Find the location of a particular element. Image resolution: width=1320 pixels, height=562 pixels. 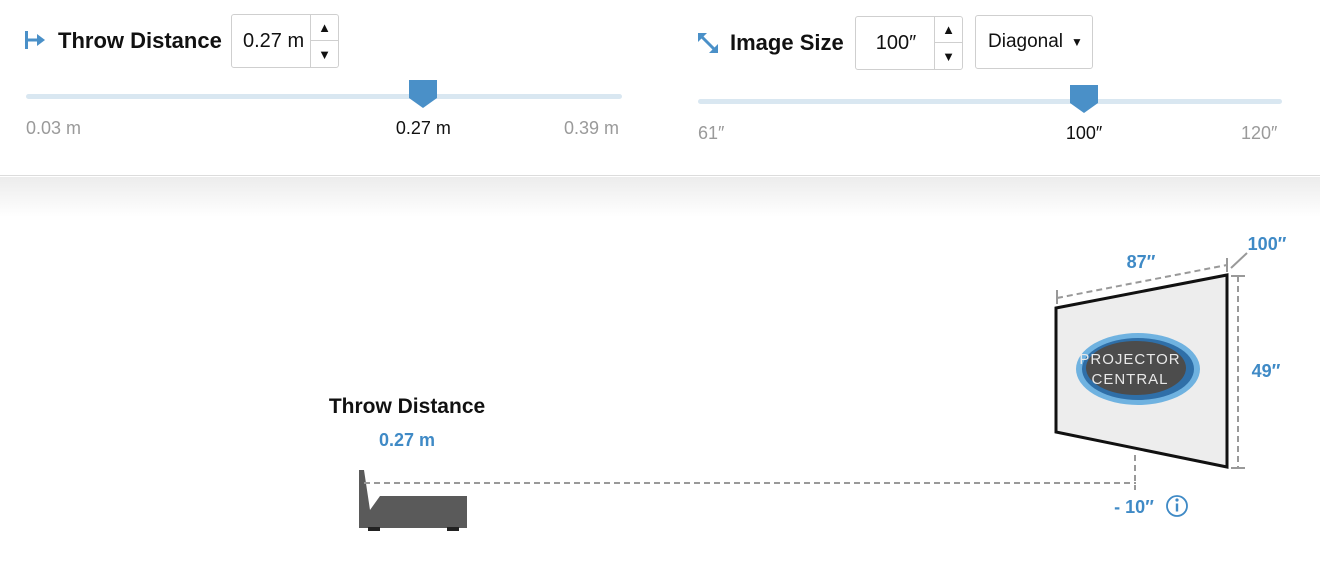

projector-graphic is located at coordinates (413, 500).